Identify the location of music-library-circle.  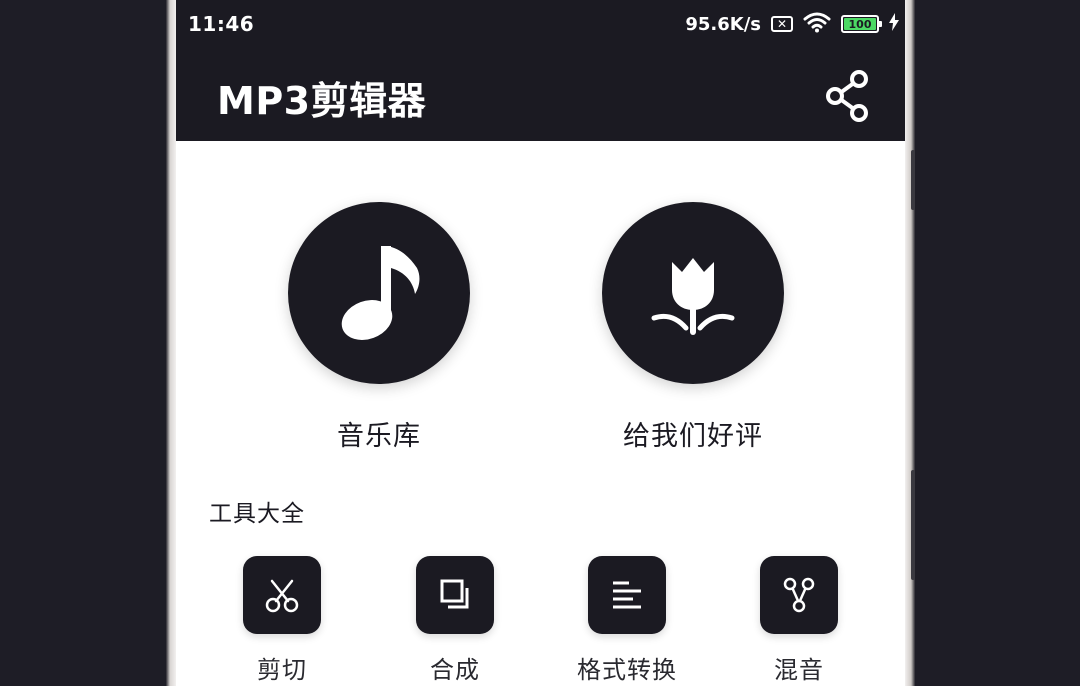
(379, 293).